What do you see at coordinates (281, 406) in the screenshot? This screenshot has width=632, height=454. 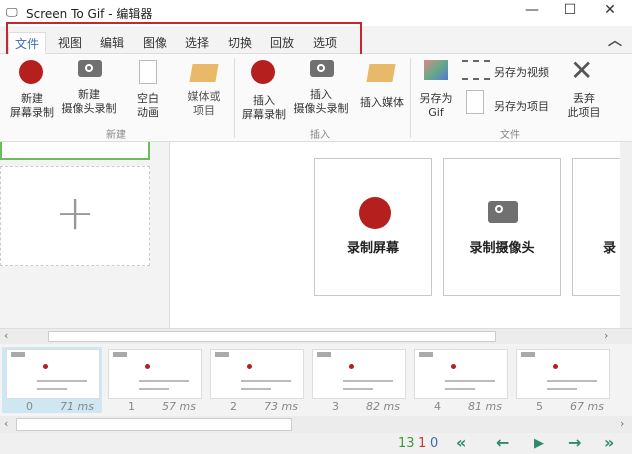 I see `frame-delay: 73 ms` at bounding box center [281, 406].